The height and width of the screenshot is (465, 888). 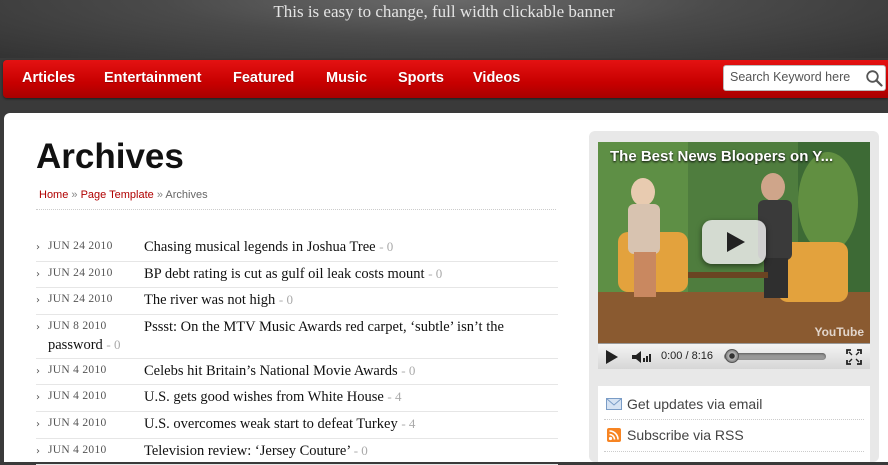 What do you see at coordinates (48, 78) in the screenshot?
I see `nav-item-articles: Articles` at bounding box center [48, 78].